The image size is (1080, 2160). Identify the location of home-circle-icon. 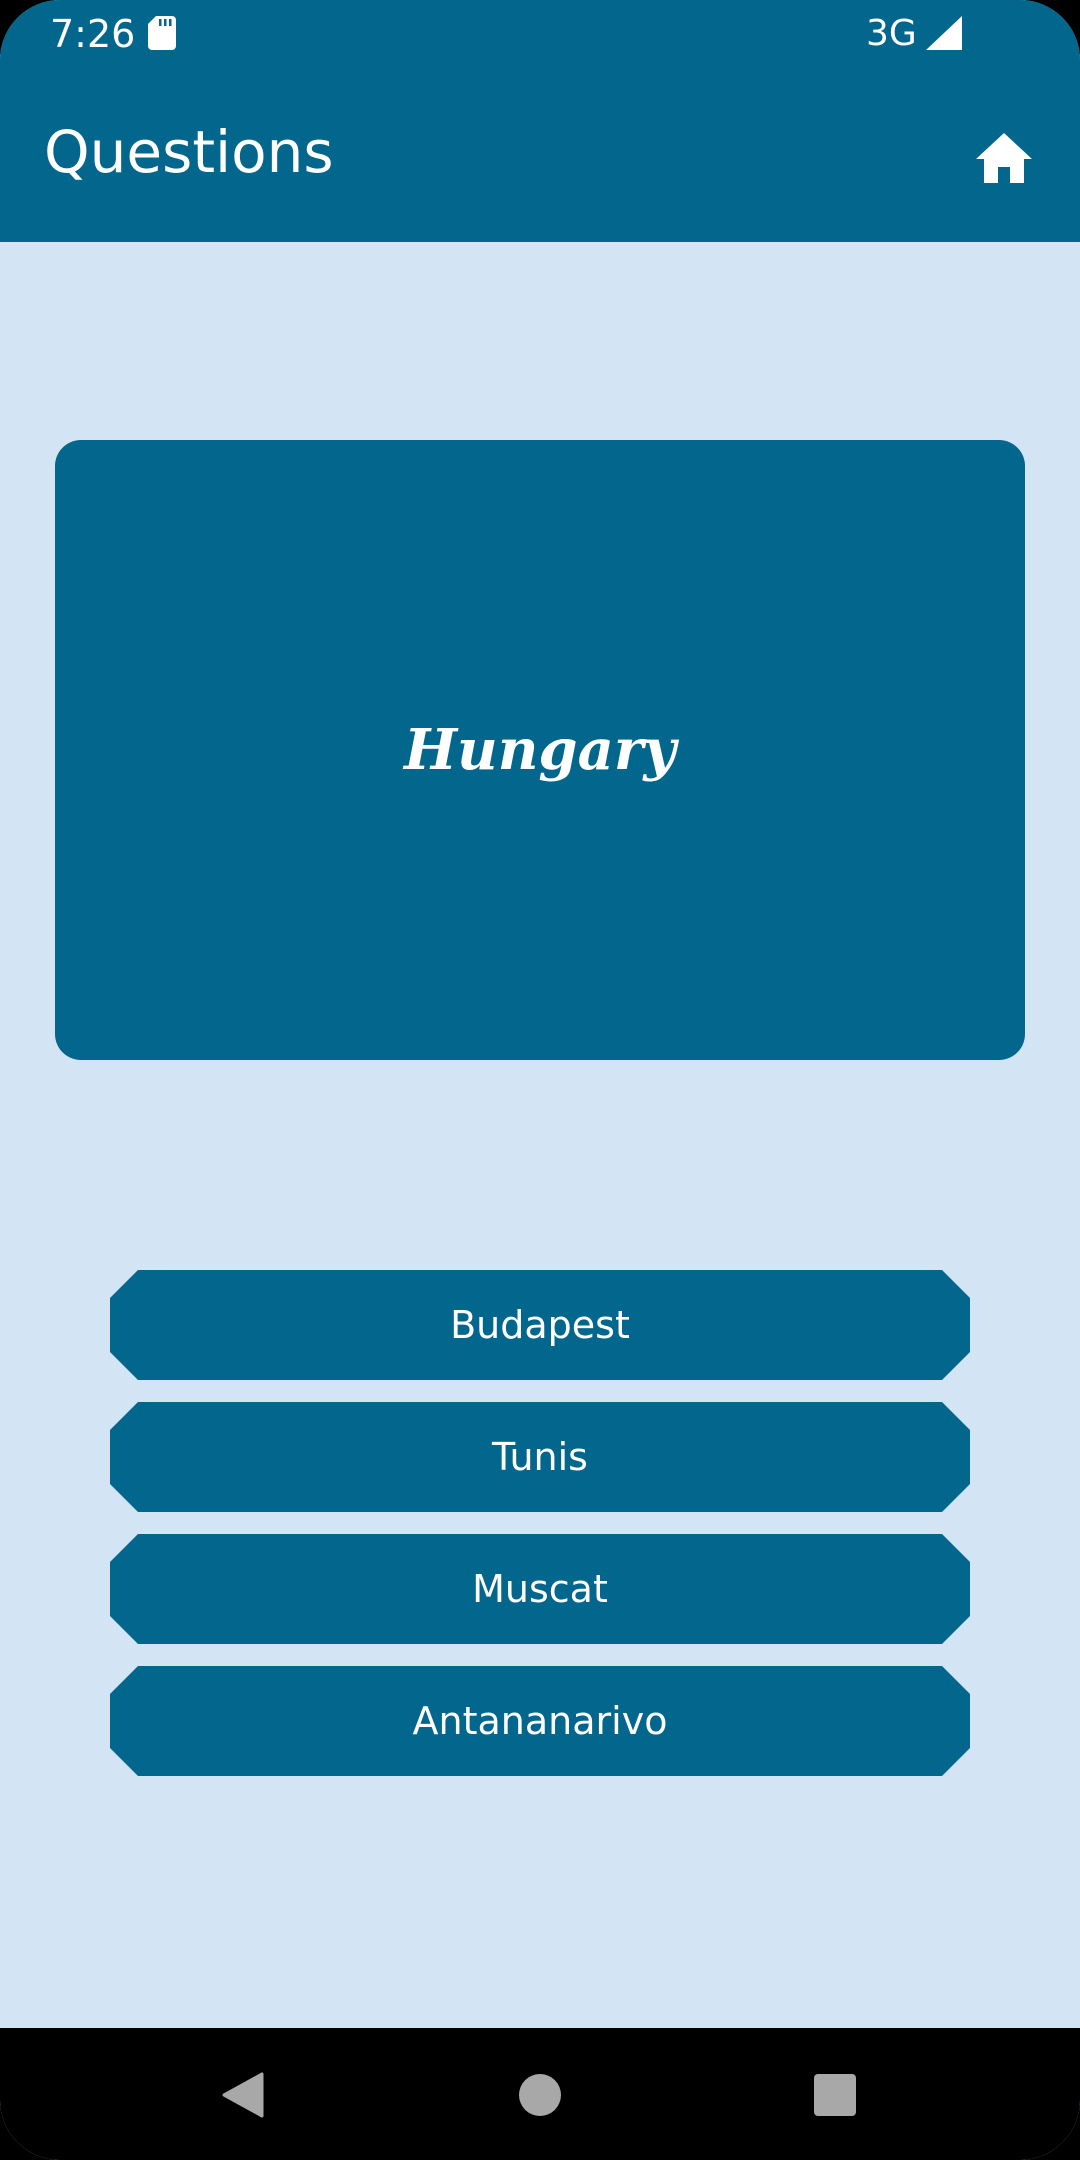
(540, 2095).